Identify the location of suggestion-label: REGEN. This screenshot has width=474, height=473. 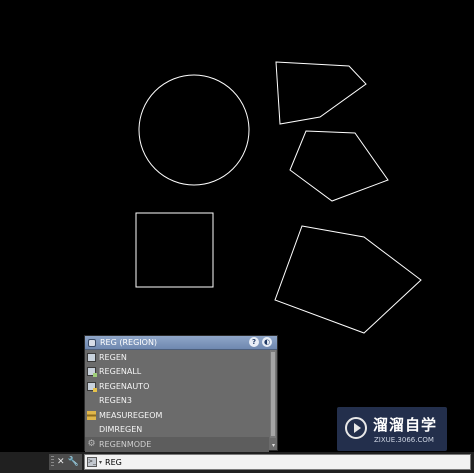
(113, 357).